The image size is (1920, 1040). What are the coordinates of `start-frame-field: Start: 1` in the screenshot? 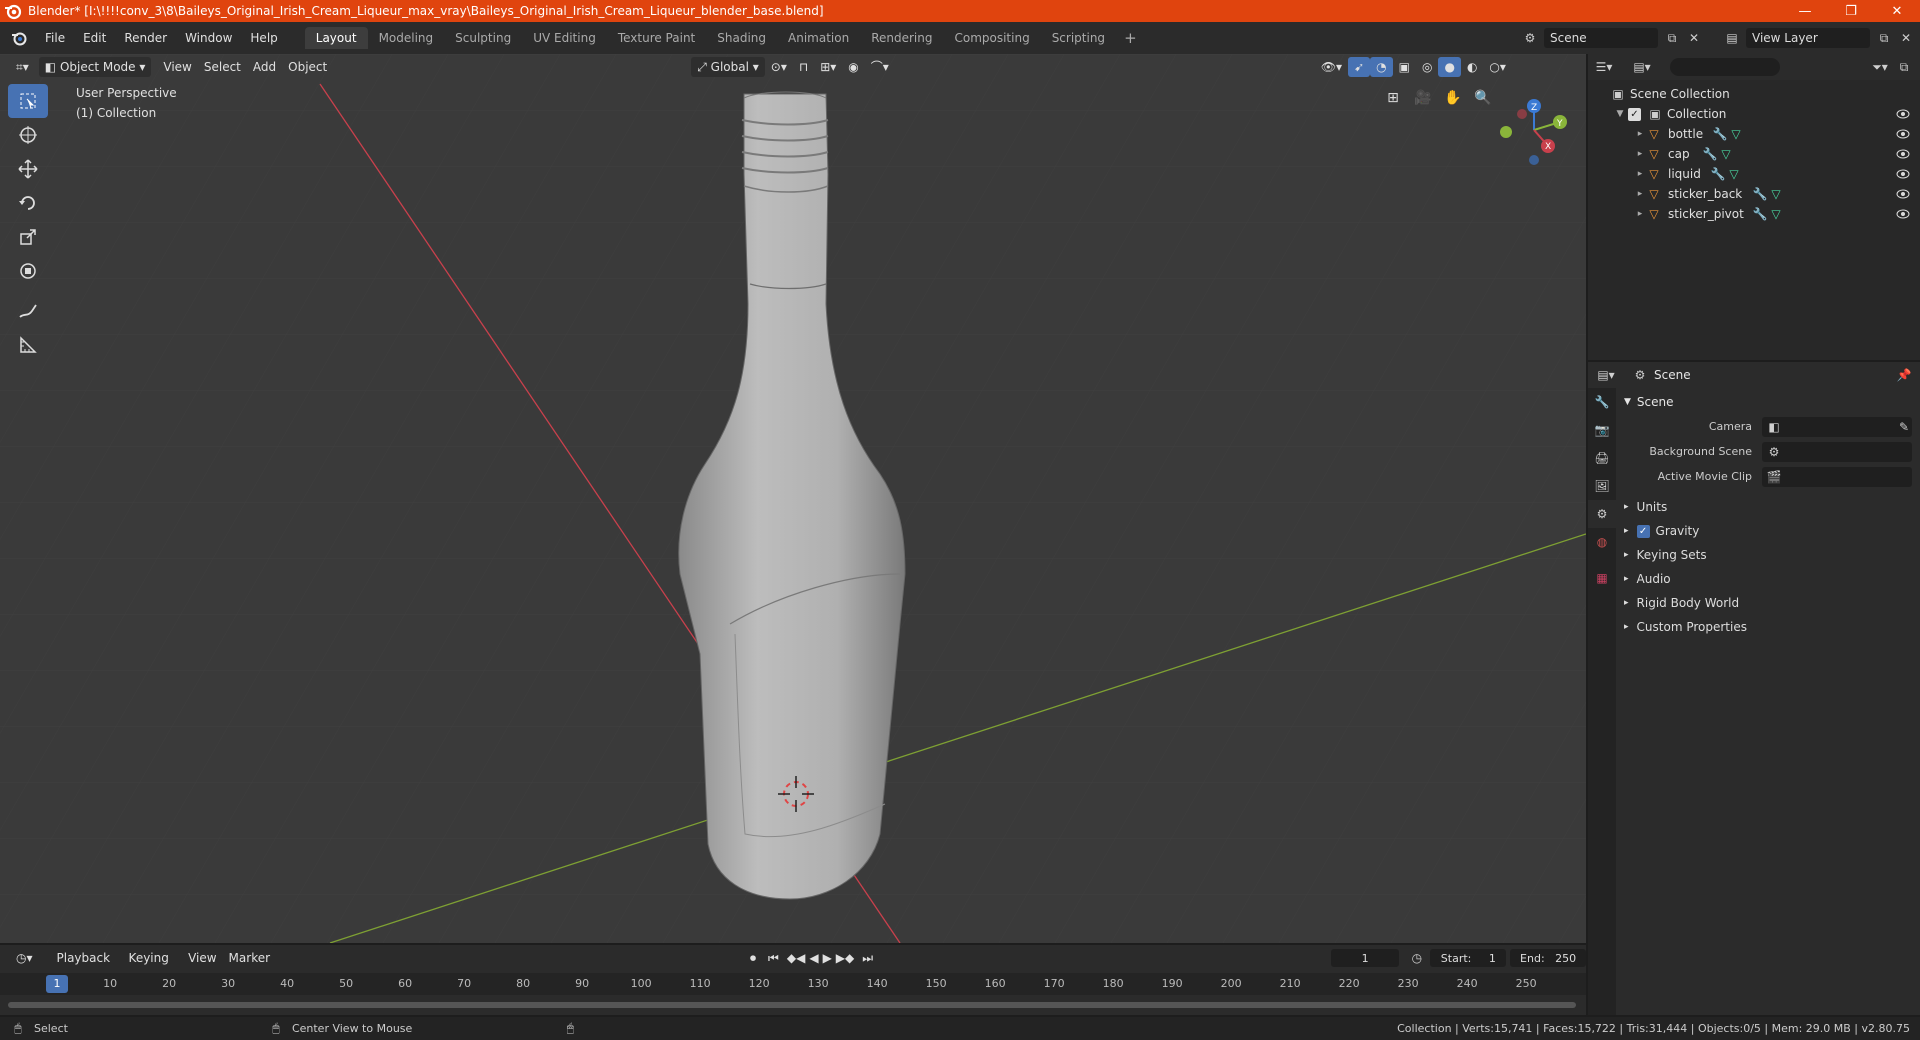 It's located at (1468, 958).